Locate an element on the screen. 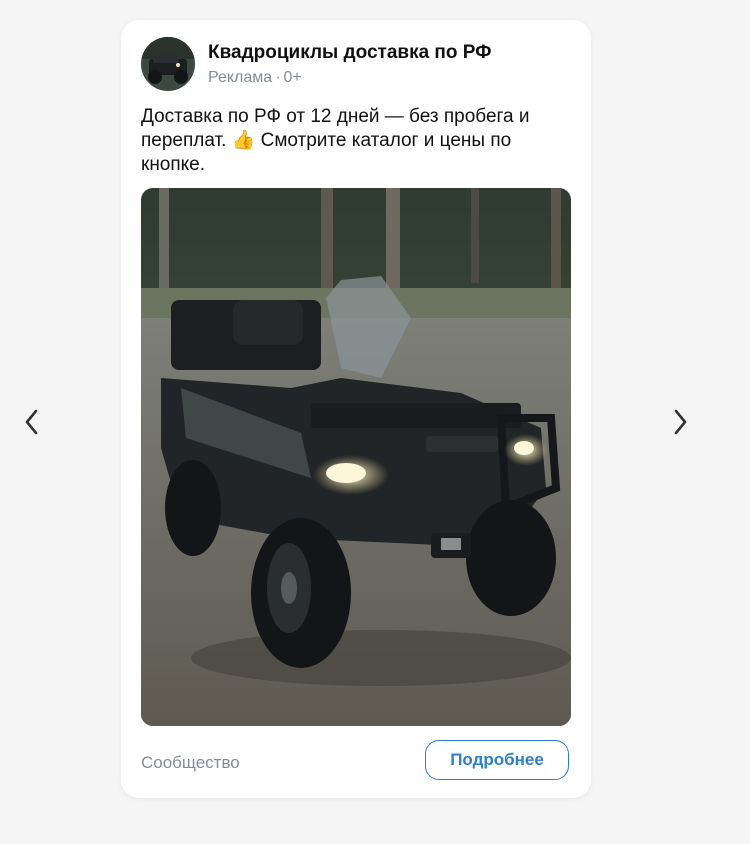 The image size is (750, 844). avatar is located at coordinates (168, 64).